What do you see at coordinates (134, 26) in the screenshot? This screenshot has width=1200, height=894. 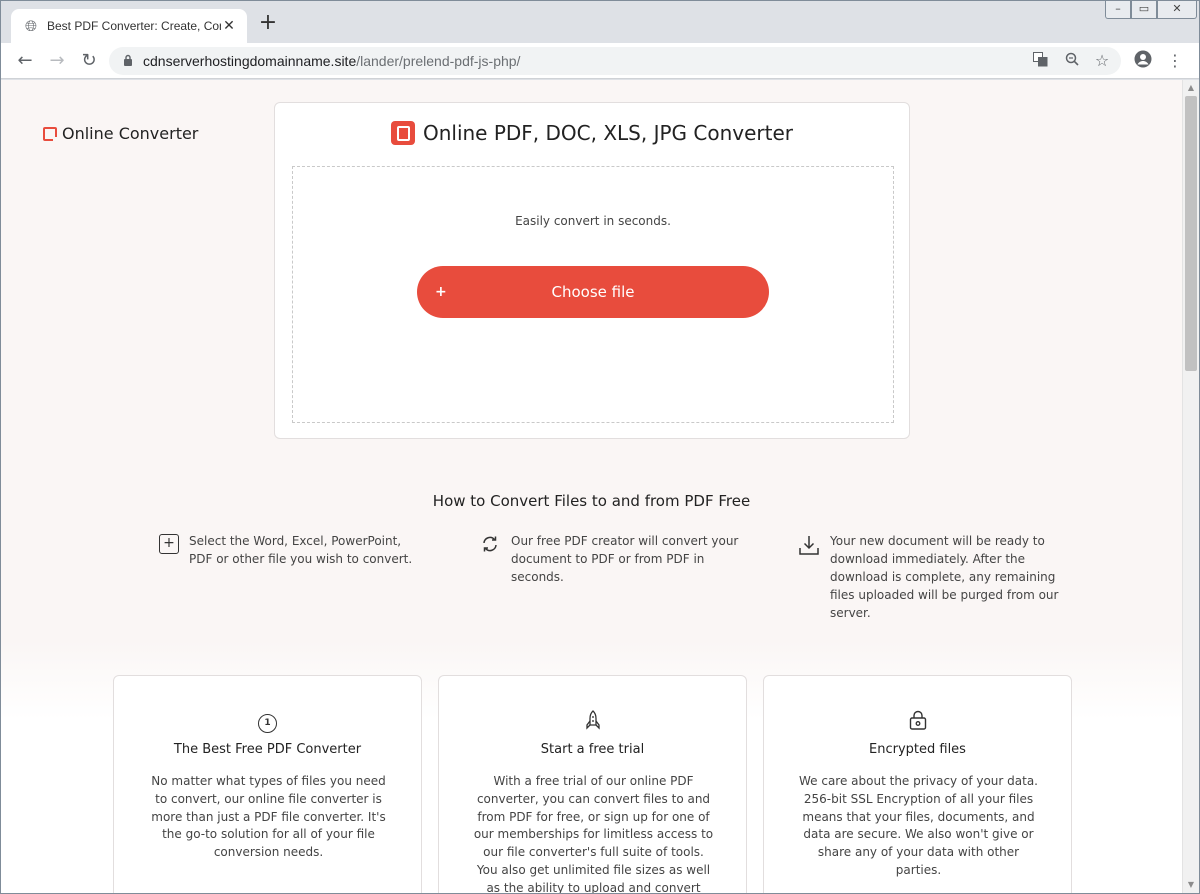 I see `tab-title: Best PDF Converter: Create, Conve` at bounding box center [134, 26].